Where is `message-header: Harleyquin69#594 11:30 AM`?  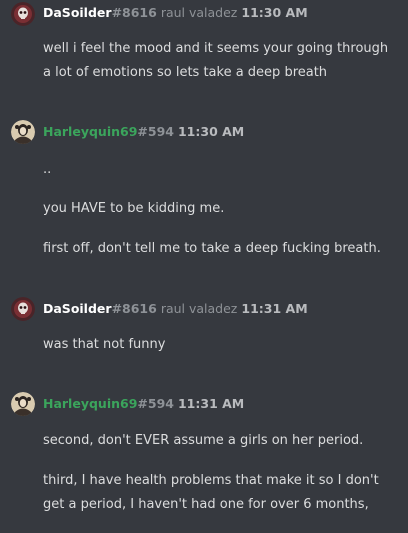
message-header: Harleyquin69#594 11:30 AM is located at coordinates (143, 132).